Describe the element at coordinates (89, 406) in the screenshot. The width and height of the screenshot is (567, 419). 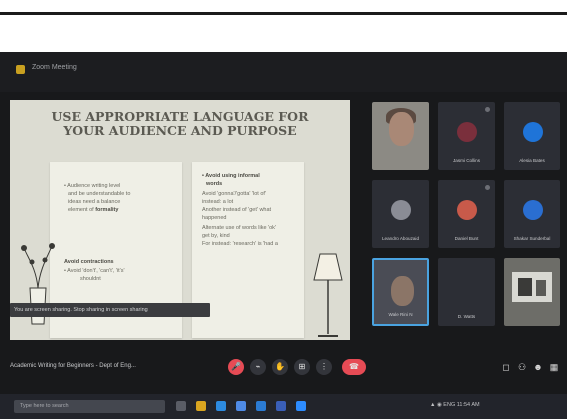
I see `taskbar-search-input: Type here to search` at that location.